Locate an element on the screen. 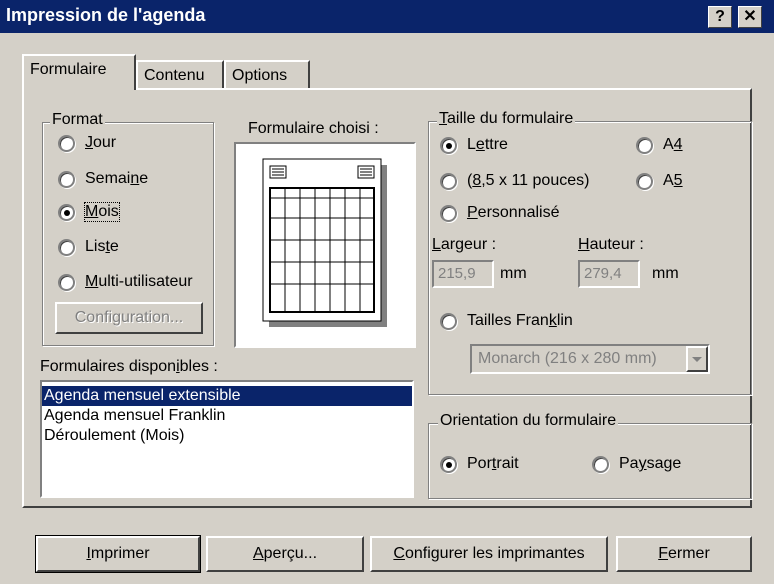  radio-a5-circle is located at coordinates (644, 181).